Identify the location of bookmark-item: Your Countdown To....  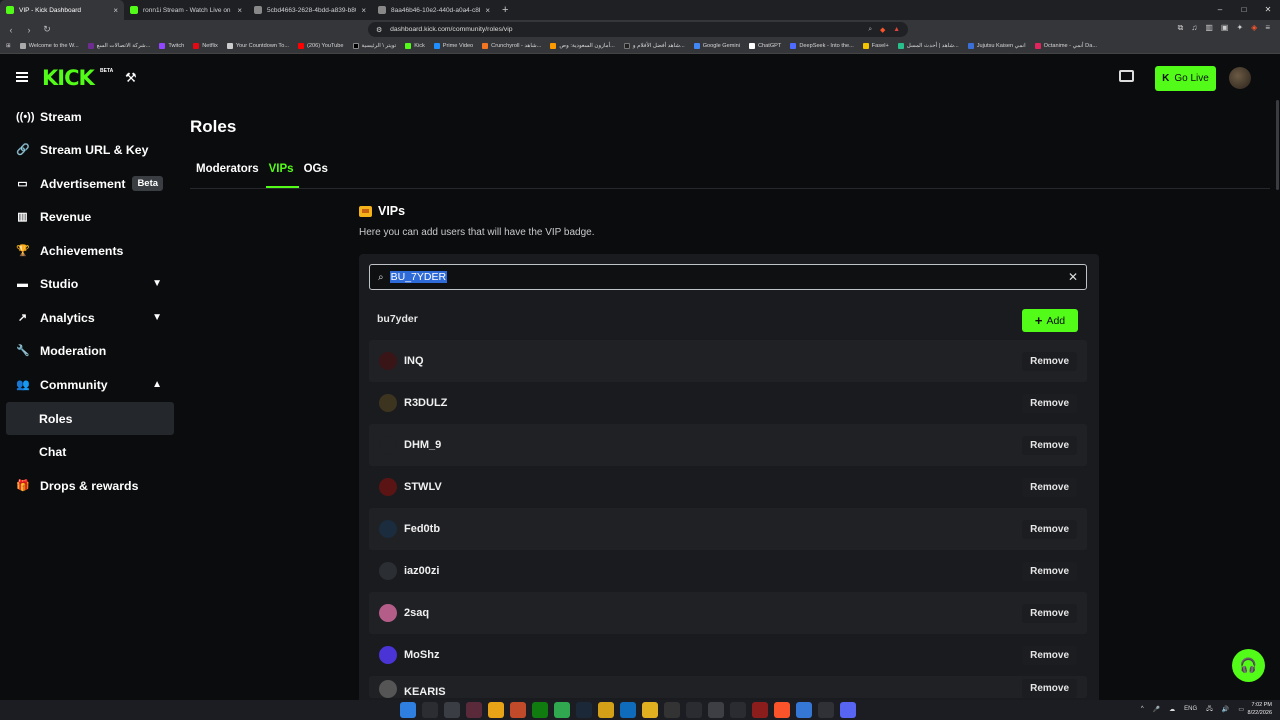
(257, 46).